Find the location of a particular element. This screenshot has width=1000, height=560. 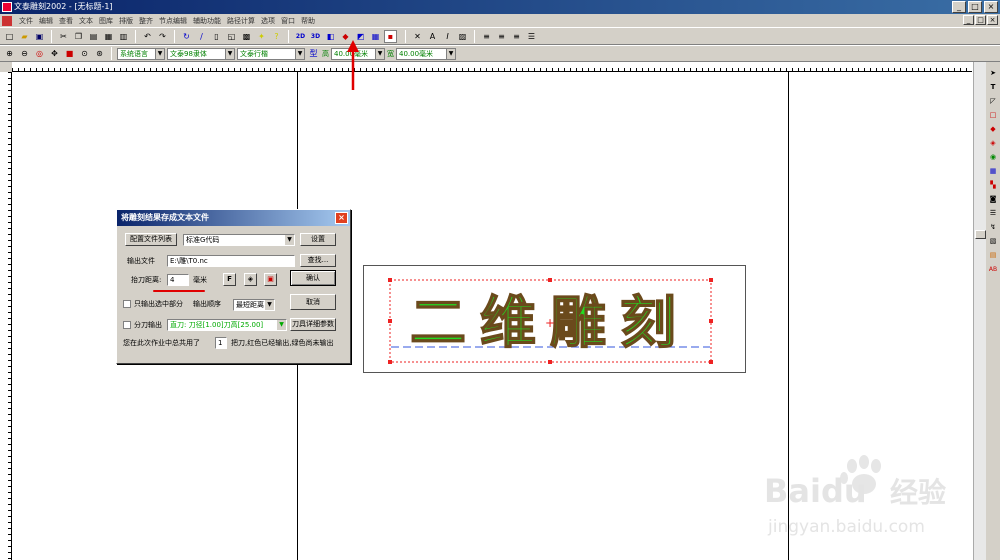

menu-options: 选项 is located at coordinates (268, 21).